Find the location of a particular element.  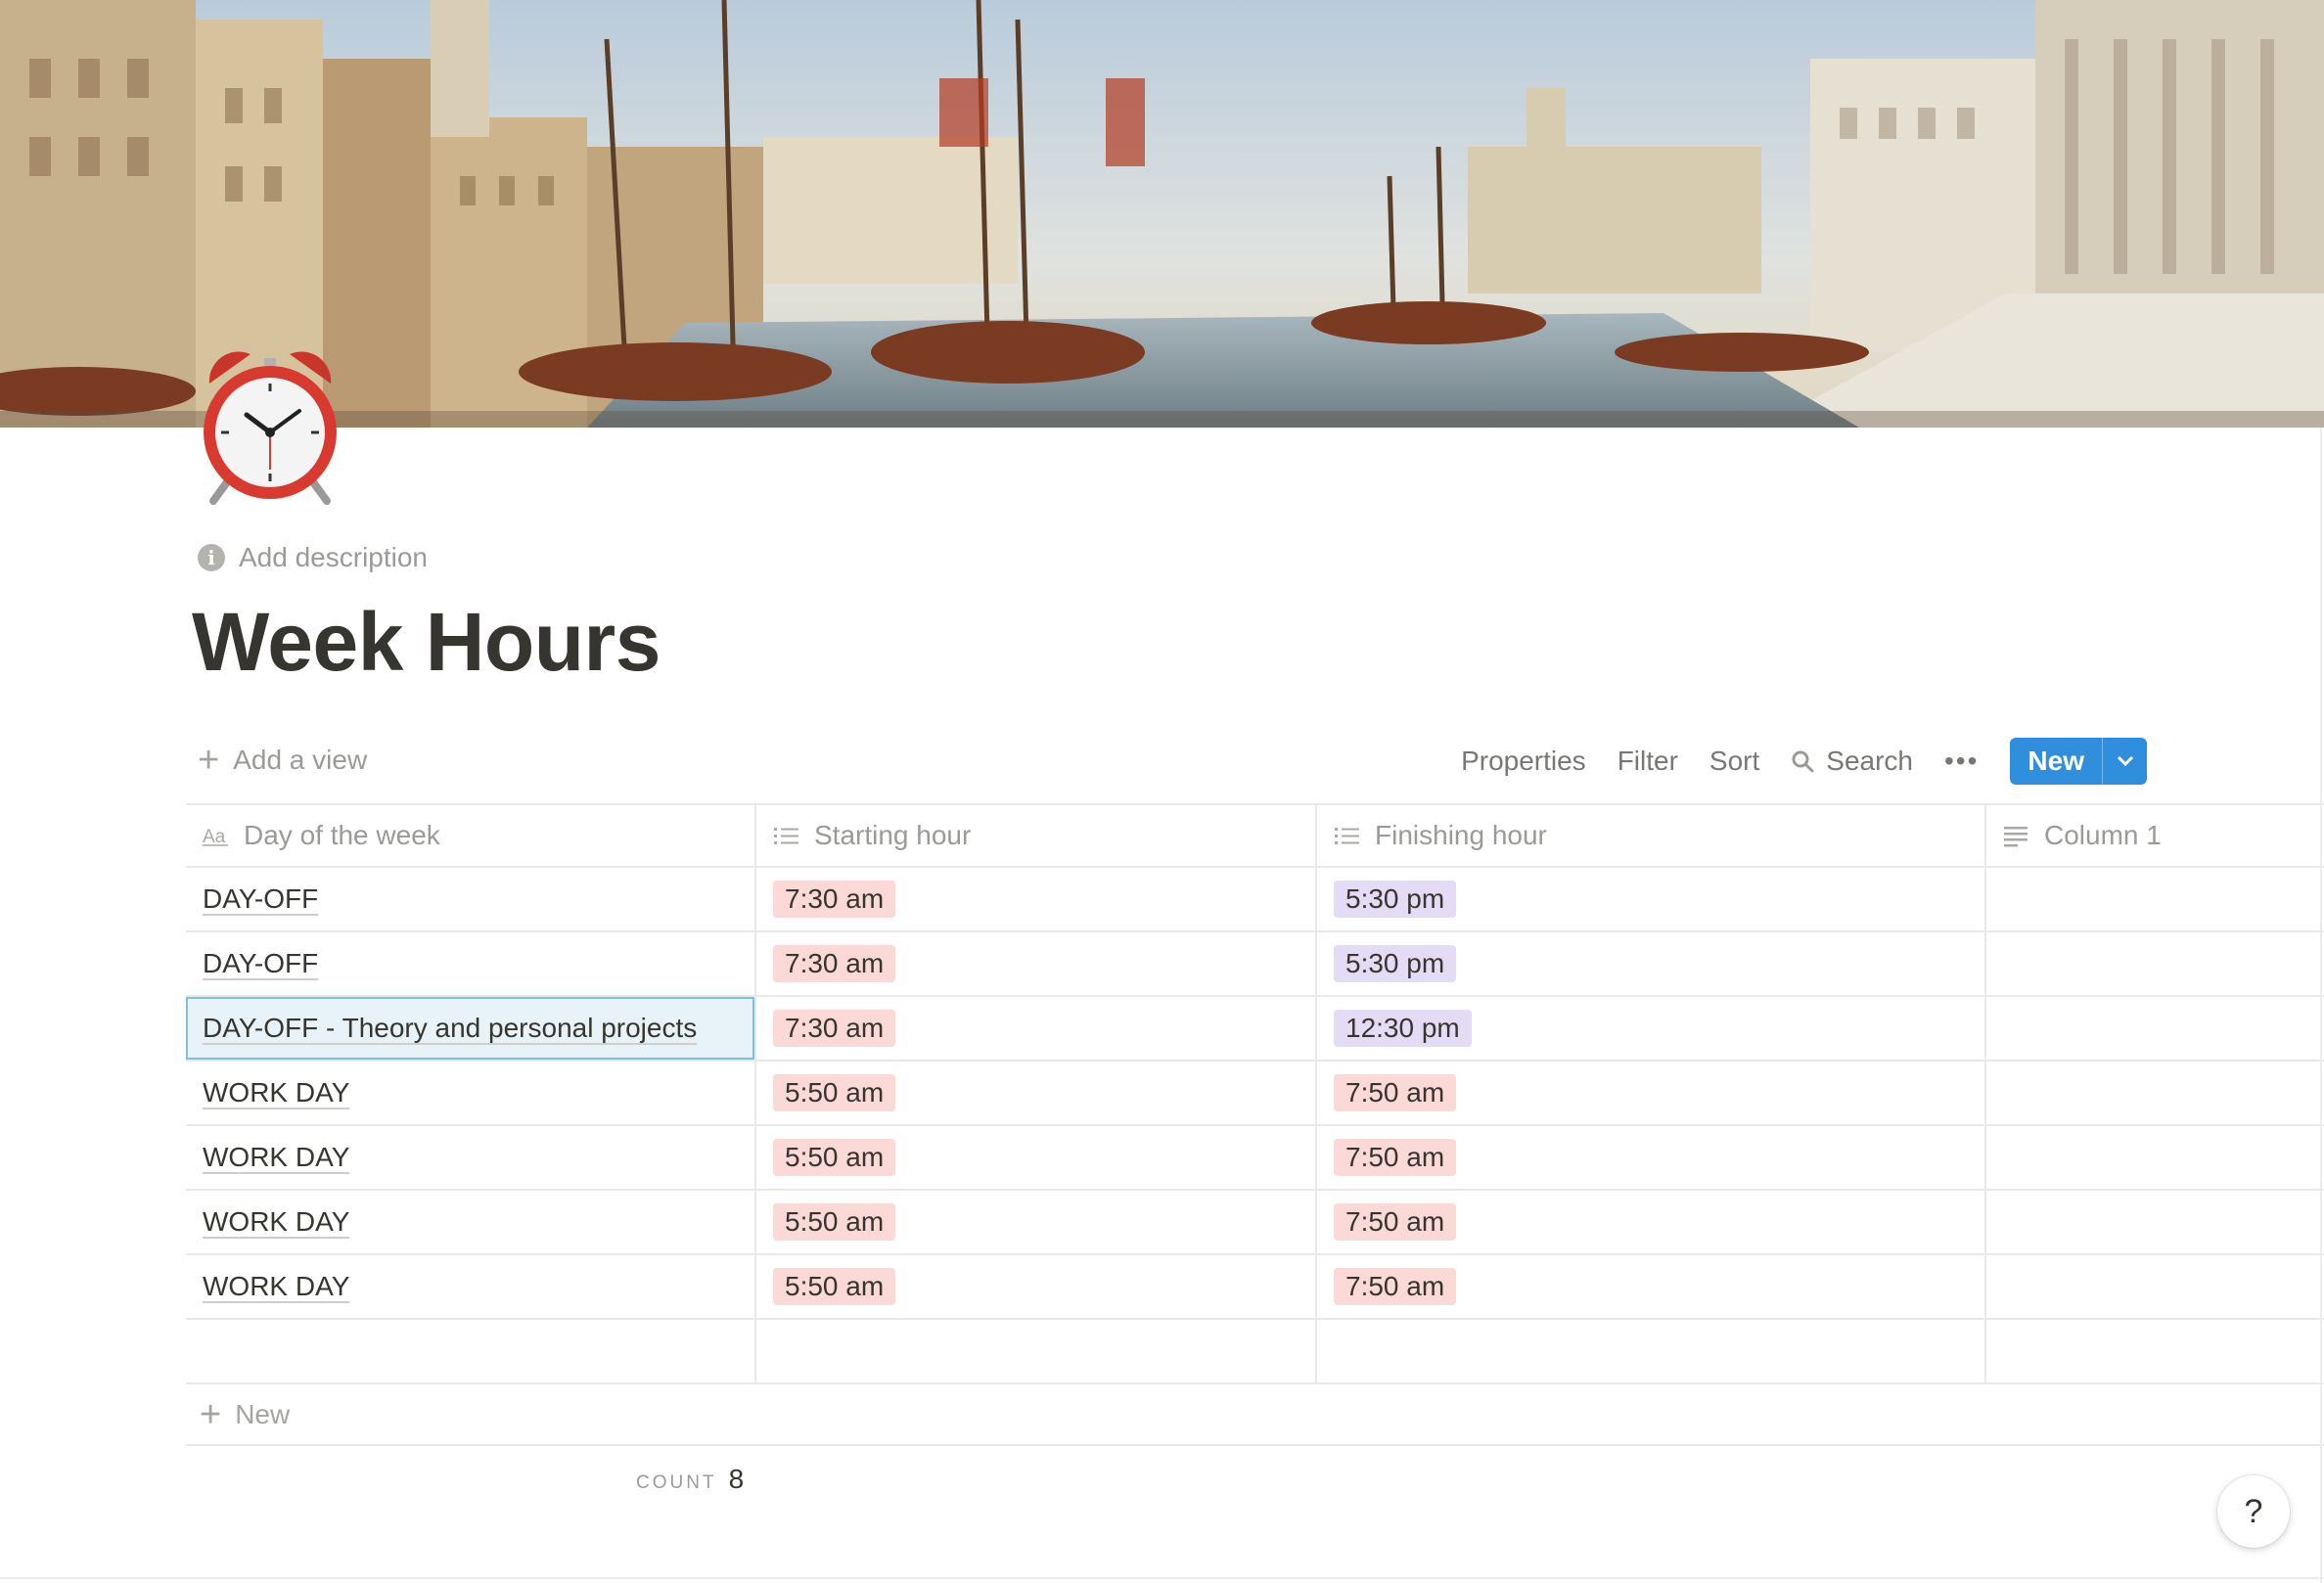

add-description: i Add description is located at coordinates (313, 557).